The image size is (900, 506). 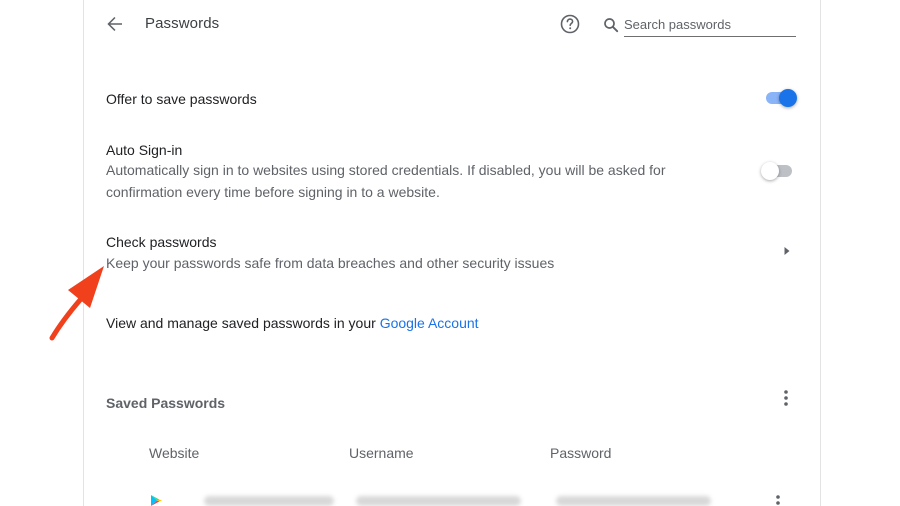 I want to click on blurred-website, so click(x=269, y=501).